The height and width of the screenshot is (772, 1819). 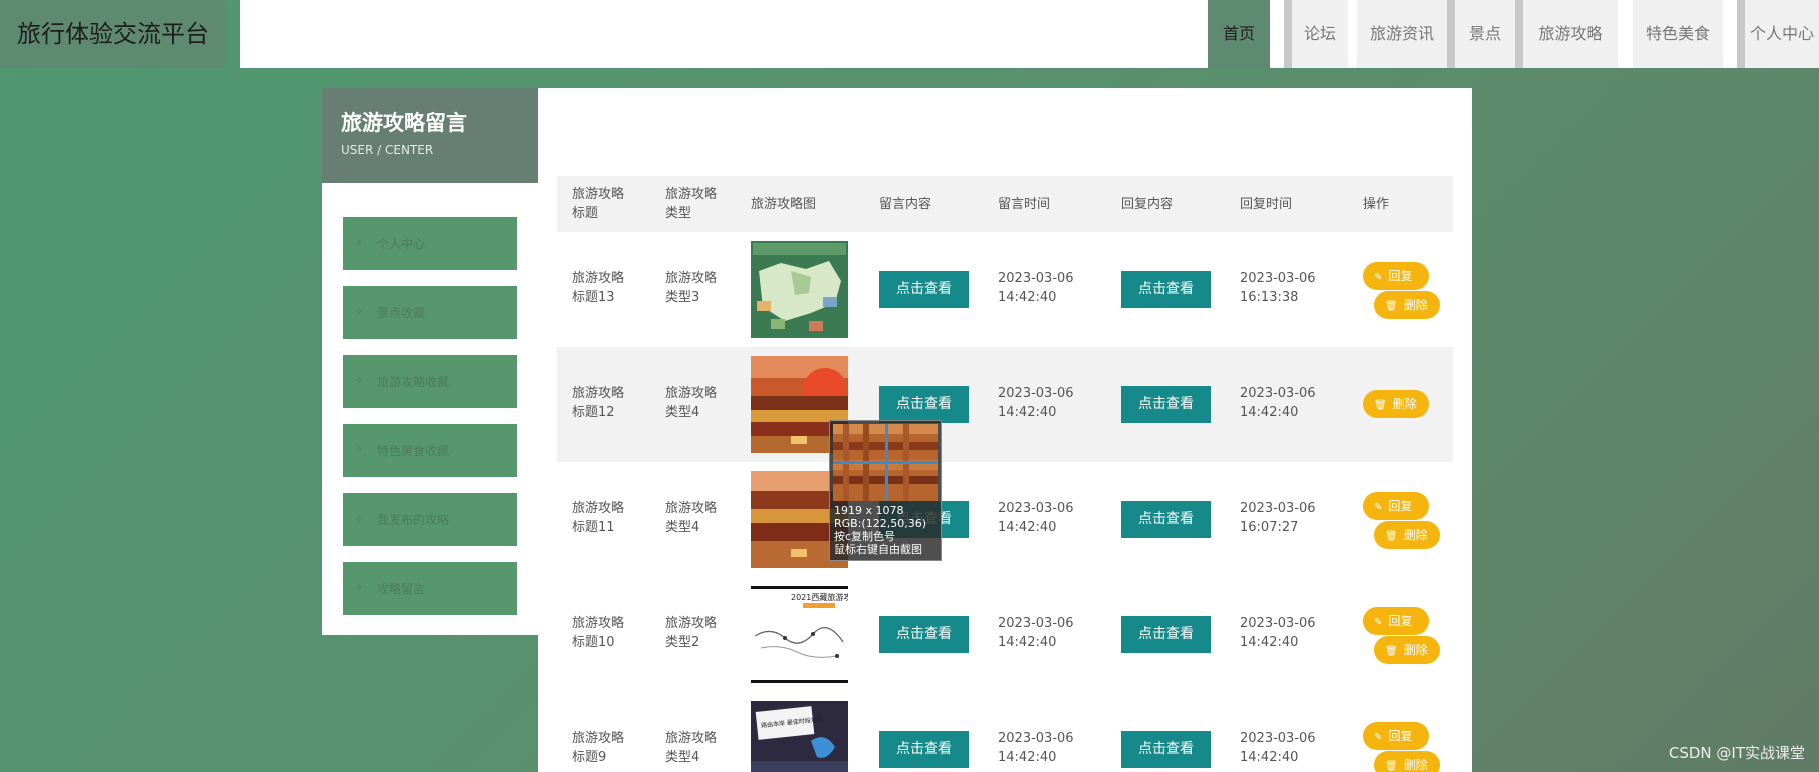 What do you see at coordinates (1570, 34) in the screenshot?
I see `nav-travel-guides: 旅游攻略` at bounding box center [1570, 34].